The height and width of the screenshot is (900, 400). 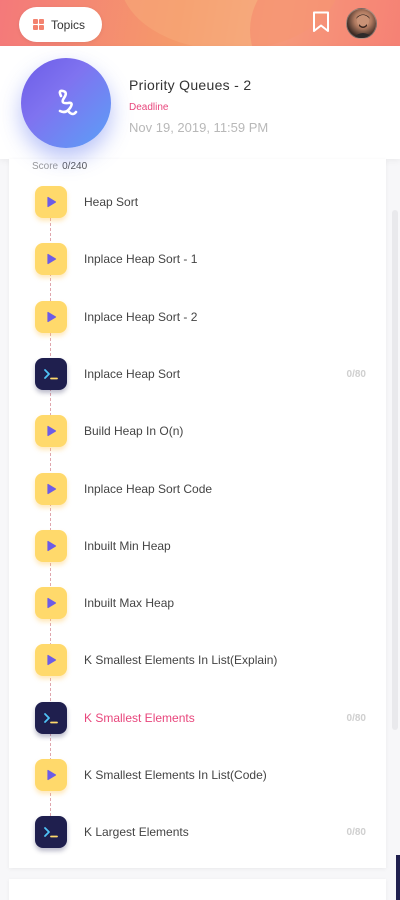 I want to click on list-item-label: Inplace Heap Sort - 2, so click(x=141, y=317).